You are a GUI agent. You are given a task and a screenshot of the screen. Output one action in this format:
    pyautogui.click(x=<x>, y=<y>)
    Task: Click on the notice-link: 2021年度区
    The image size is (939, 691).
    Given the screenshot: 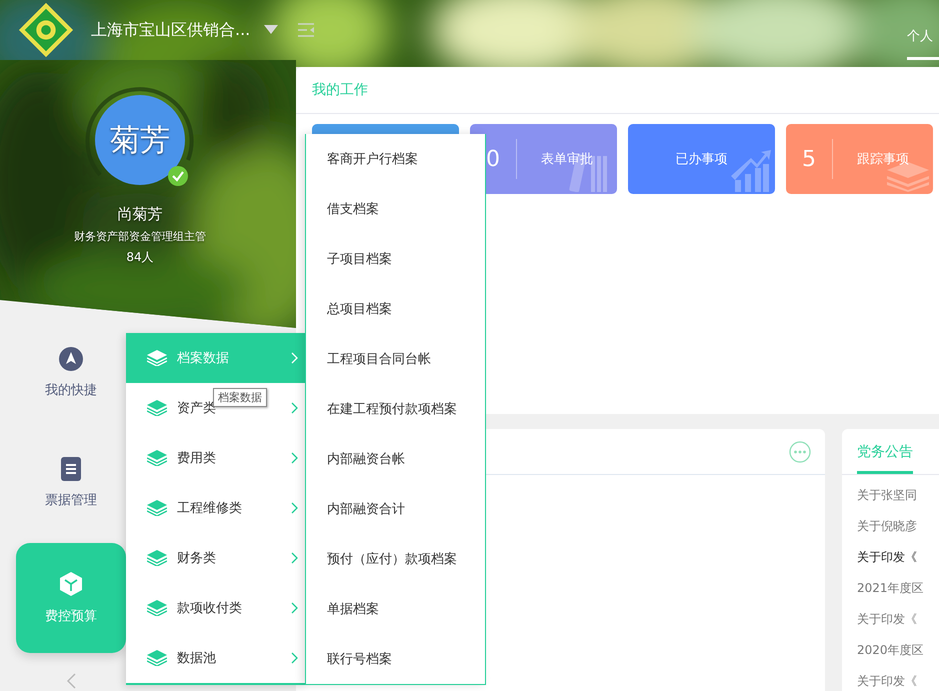 What is the action you would take?
    pyautogui.click(x=898, y=588)
    